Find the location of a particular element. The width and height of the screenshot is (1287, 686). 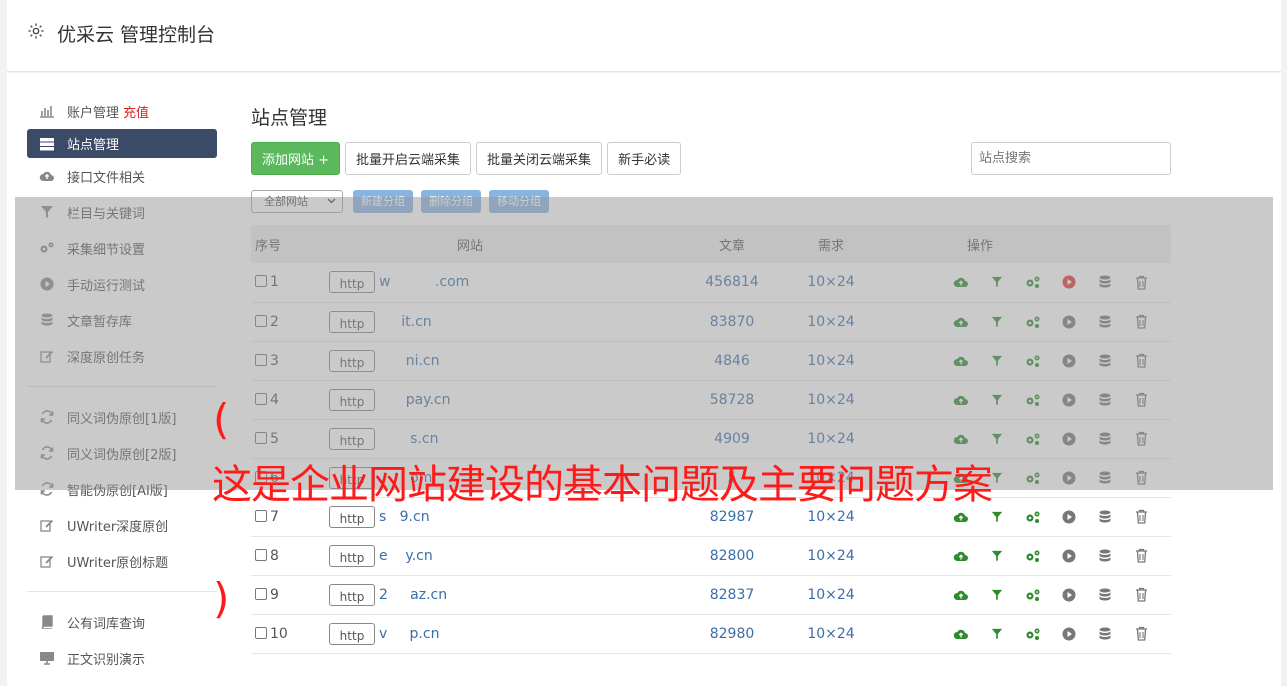

sidebar-item-synonym-v1: 同义词伪原创[1版] is located at coordinates (122, 417).